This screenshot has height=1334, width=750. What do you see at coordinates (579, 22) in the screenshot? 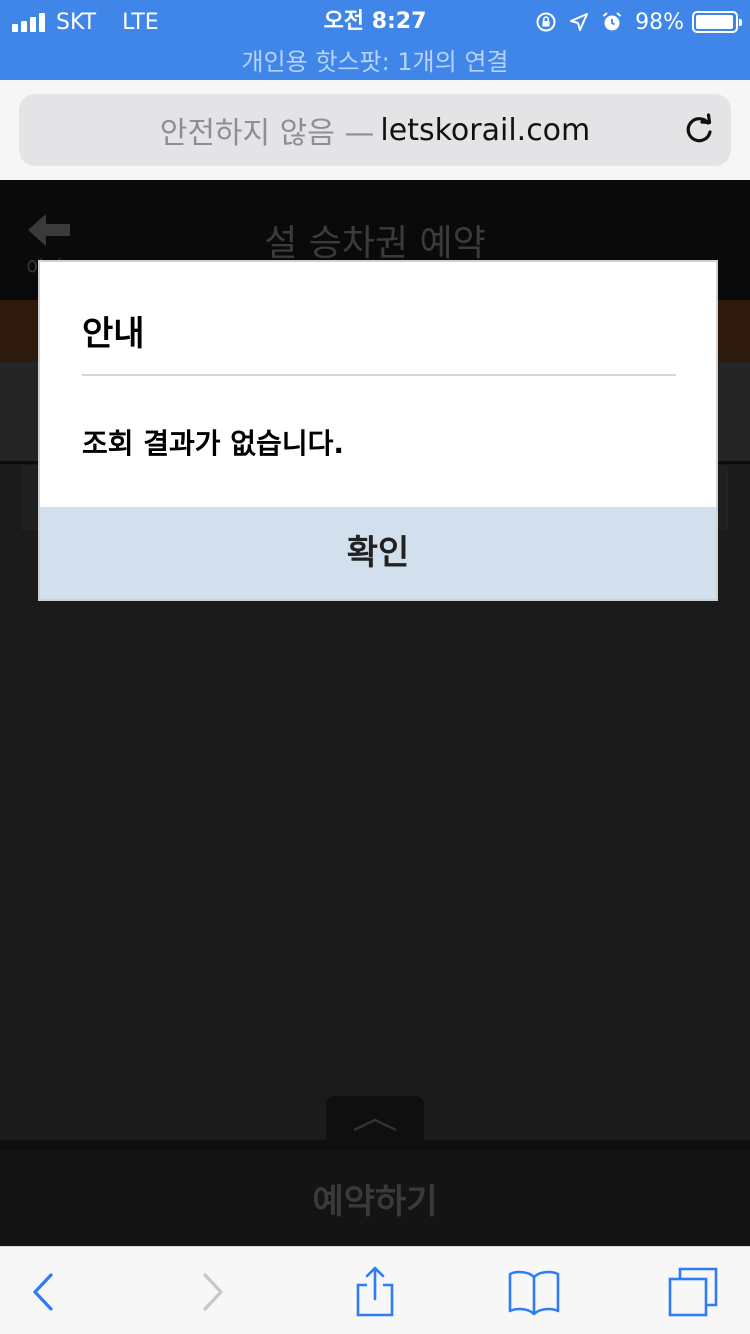
I see `location-arrow-icon` at bounding box center [579, 22].